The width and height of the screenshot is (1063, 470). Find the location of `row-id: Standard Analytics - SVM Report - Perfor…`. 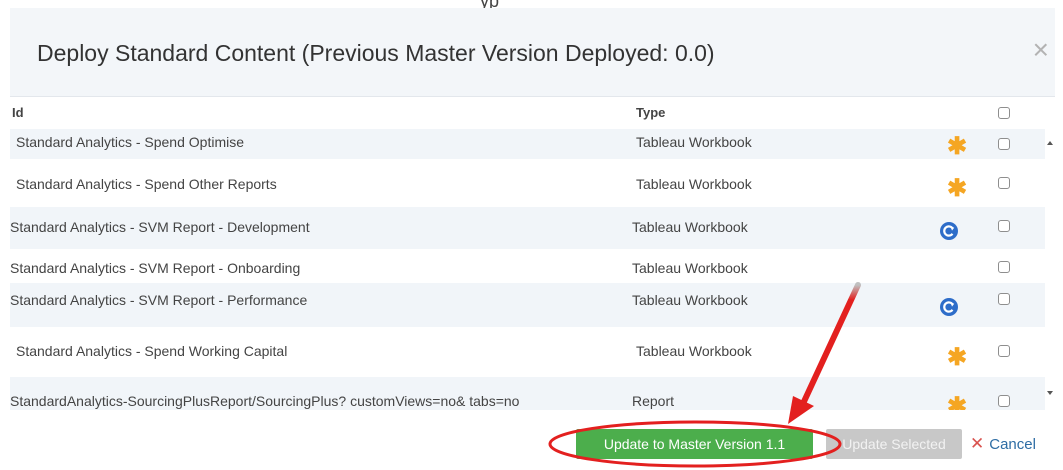

row-id: Standard Analytics - SVM Report - Perfor… is located at coordinates (159, 300).